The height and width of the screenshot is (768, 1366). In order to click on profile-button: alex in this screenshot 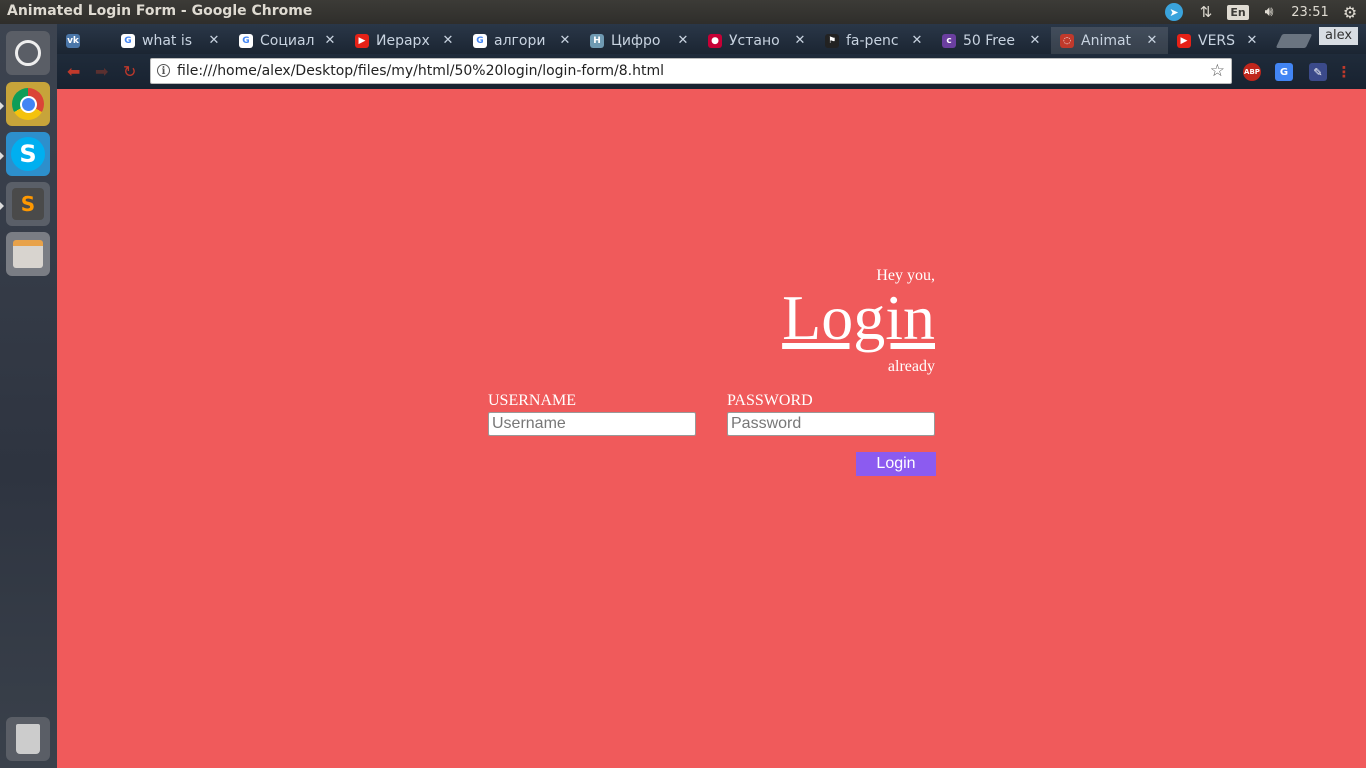, I will do `click(1339, 36)`.